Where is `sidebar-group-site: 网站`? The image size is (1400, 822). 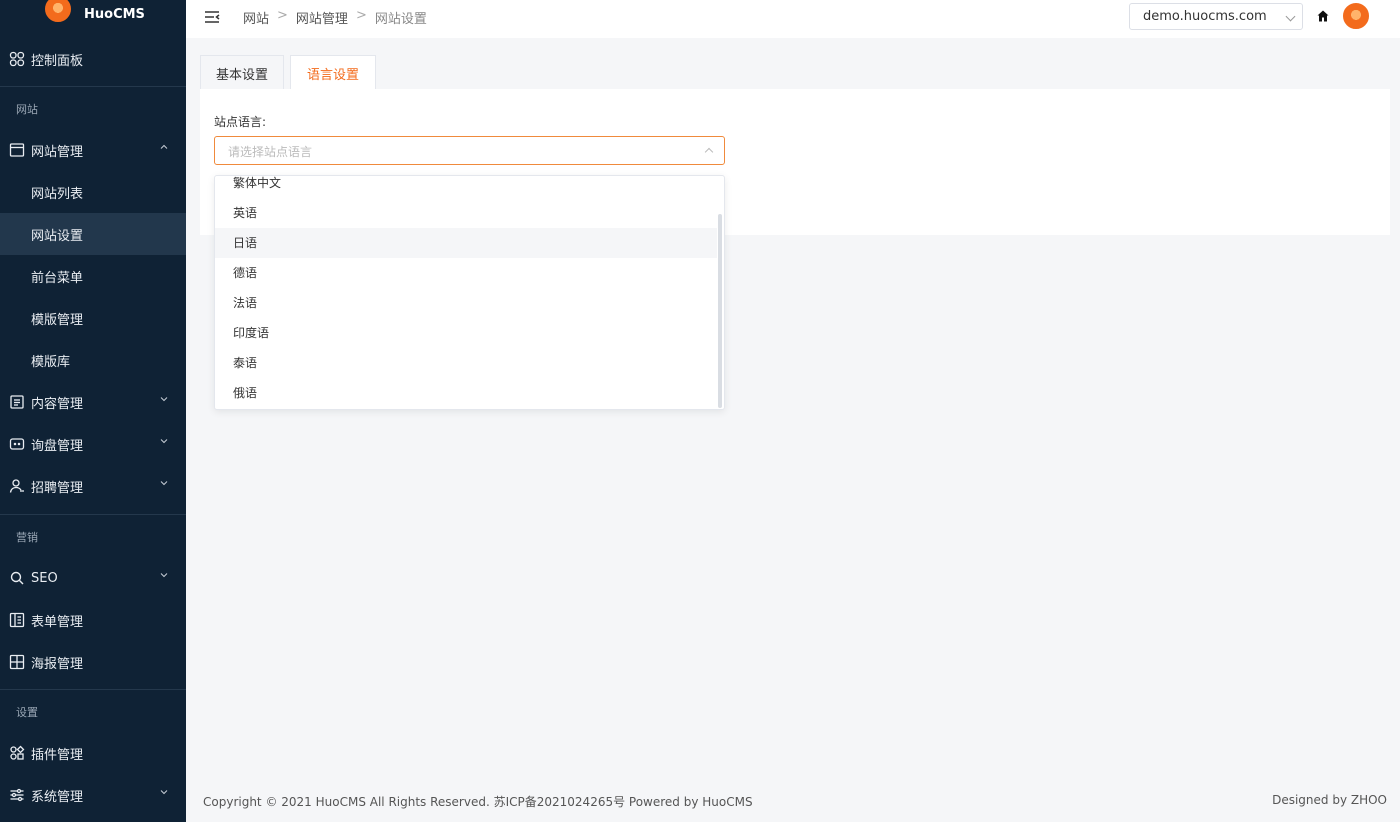
sidebar-group-site: 网站 is located at coordinates (27, 109).